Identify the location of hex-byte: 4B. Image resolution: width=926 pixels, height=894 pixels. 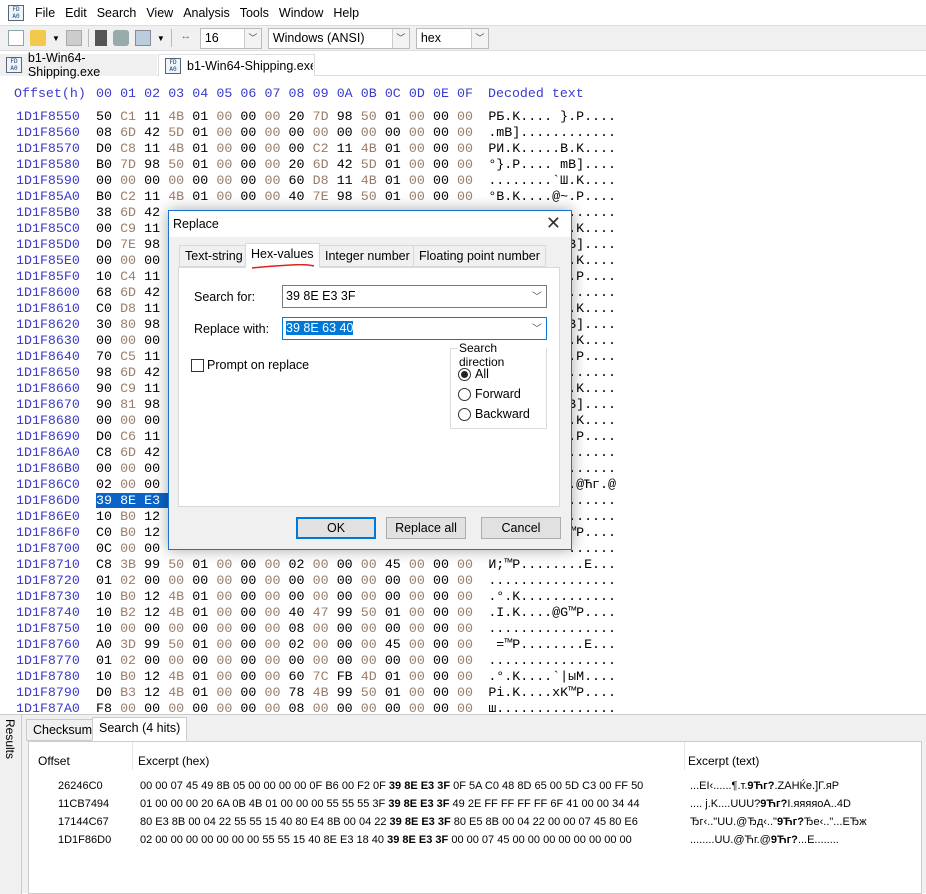
(180, 692).